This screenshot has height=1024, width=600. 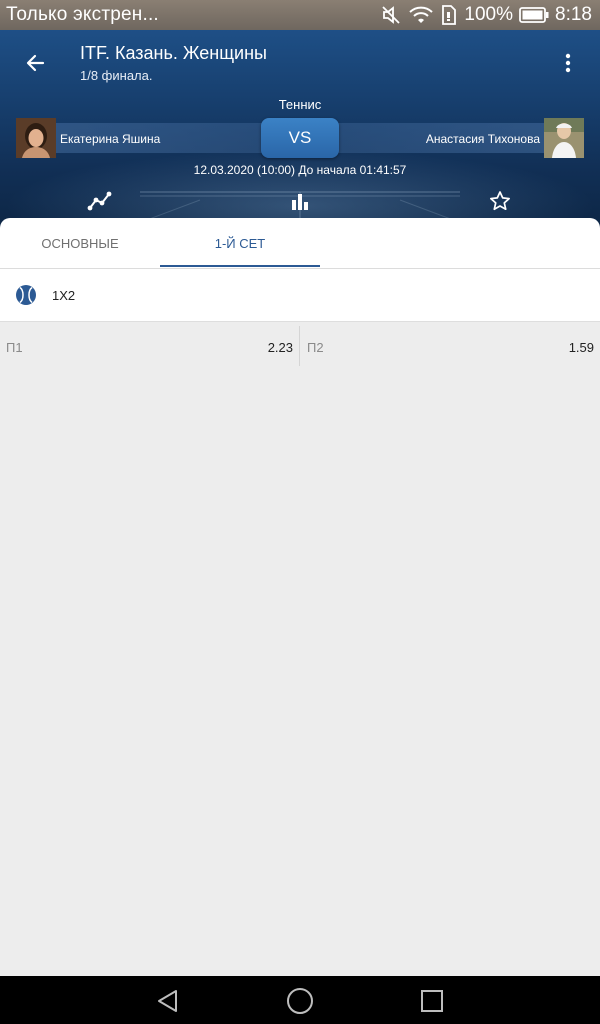 What do you see at coordinates (110, 139) in the screenshot?
I see `player-left-name: Екатерина Яшина` at bounding box center [110, 139].